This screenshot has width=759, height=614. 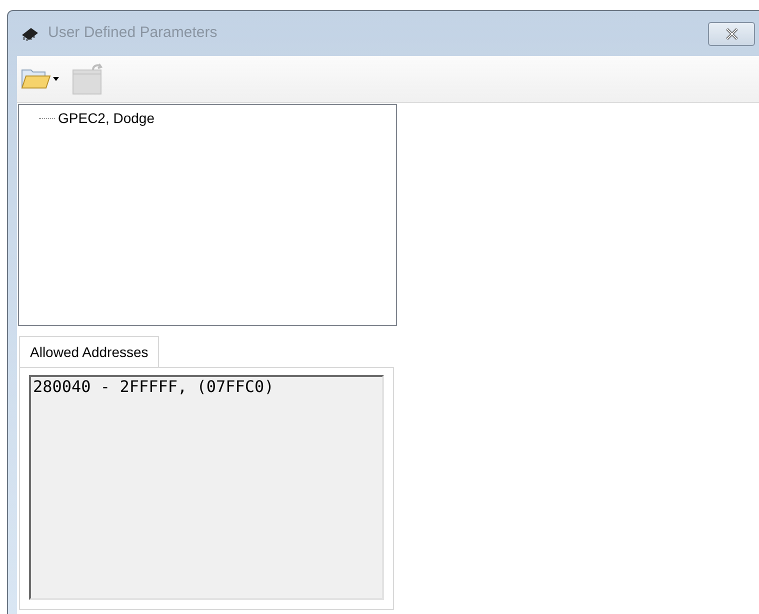 What do you see at coordinates (89, 351) in the screenshot?
I see `tab: Allowed Addresses` at bounding box center [89, 351].